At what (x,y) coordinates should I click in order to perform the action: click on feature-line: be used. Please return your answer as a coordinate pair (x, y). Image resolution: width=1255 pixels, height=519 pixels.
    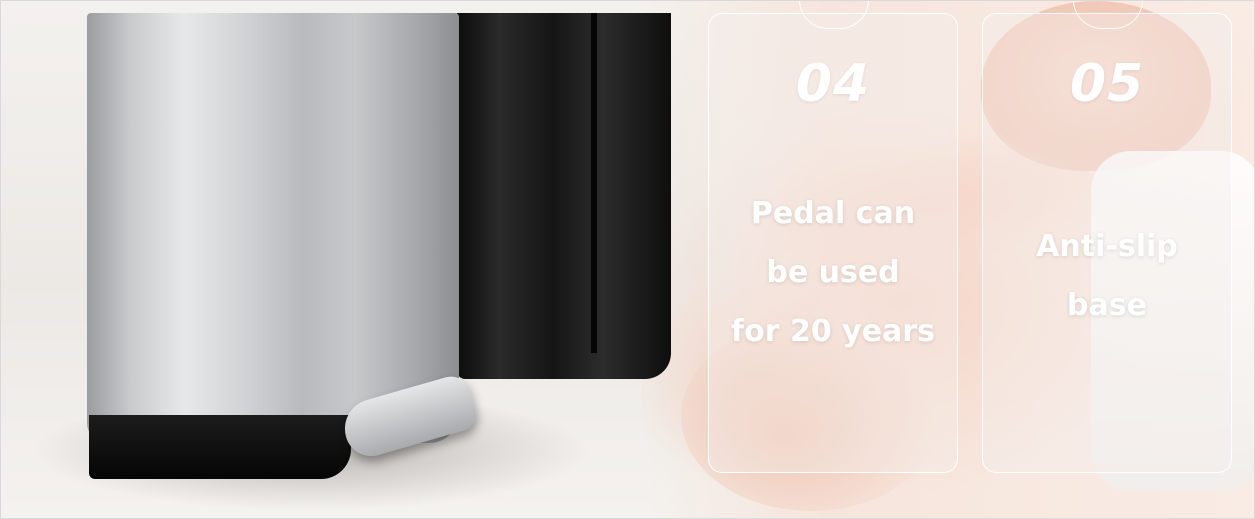
    Looking at the image, I should click on (833, 272).